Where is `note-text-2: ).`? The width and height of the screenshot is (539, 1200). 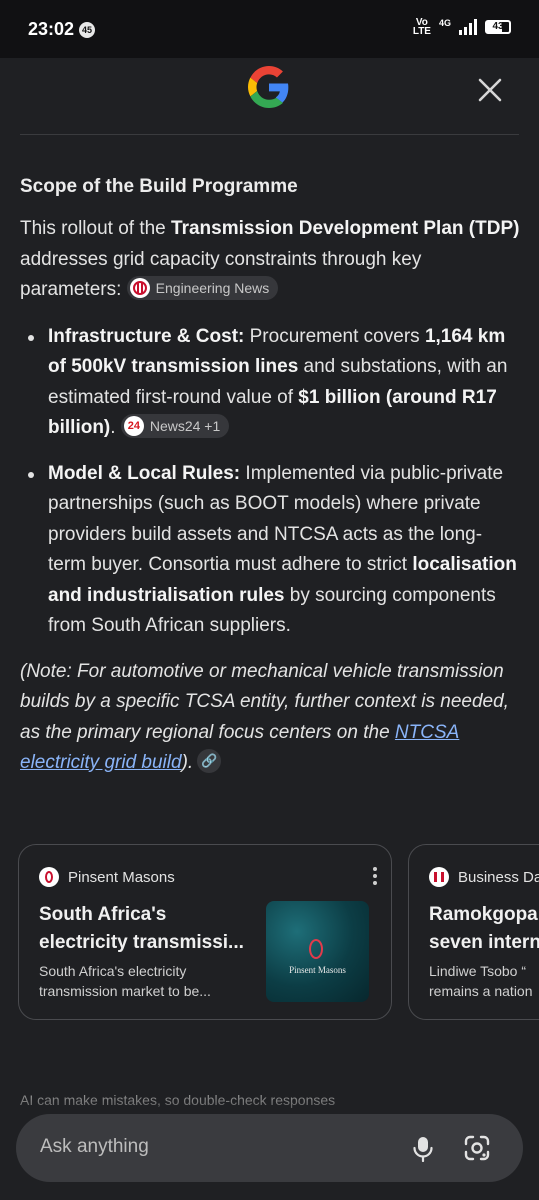
note-text-2: ). is located at coordinates (187, 762).